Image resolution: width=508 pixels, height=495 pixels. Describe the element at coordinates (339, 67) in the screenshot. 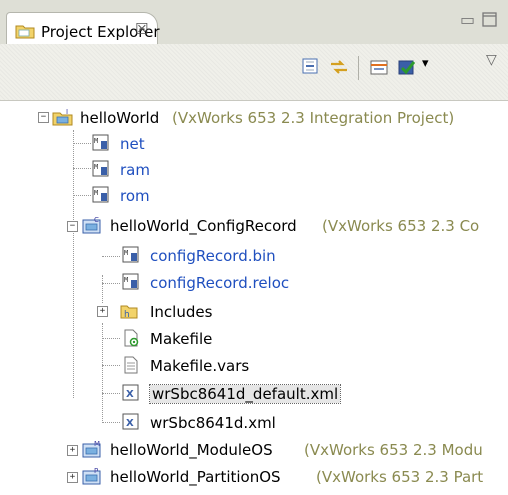

I see `link-with-editor-icon` at that location.